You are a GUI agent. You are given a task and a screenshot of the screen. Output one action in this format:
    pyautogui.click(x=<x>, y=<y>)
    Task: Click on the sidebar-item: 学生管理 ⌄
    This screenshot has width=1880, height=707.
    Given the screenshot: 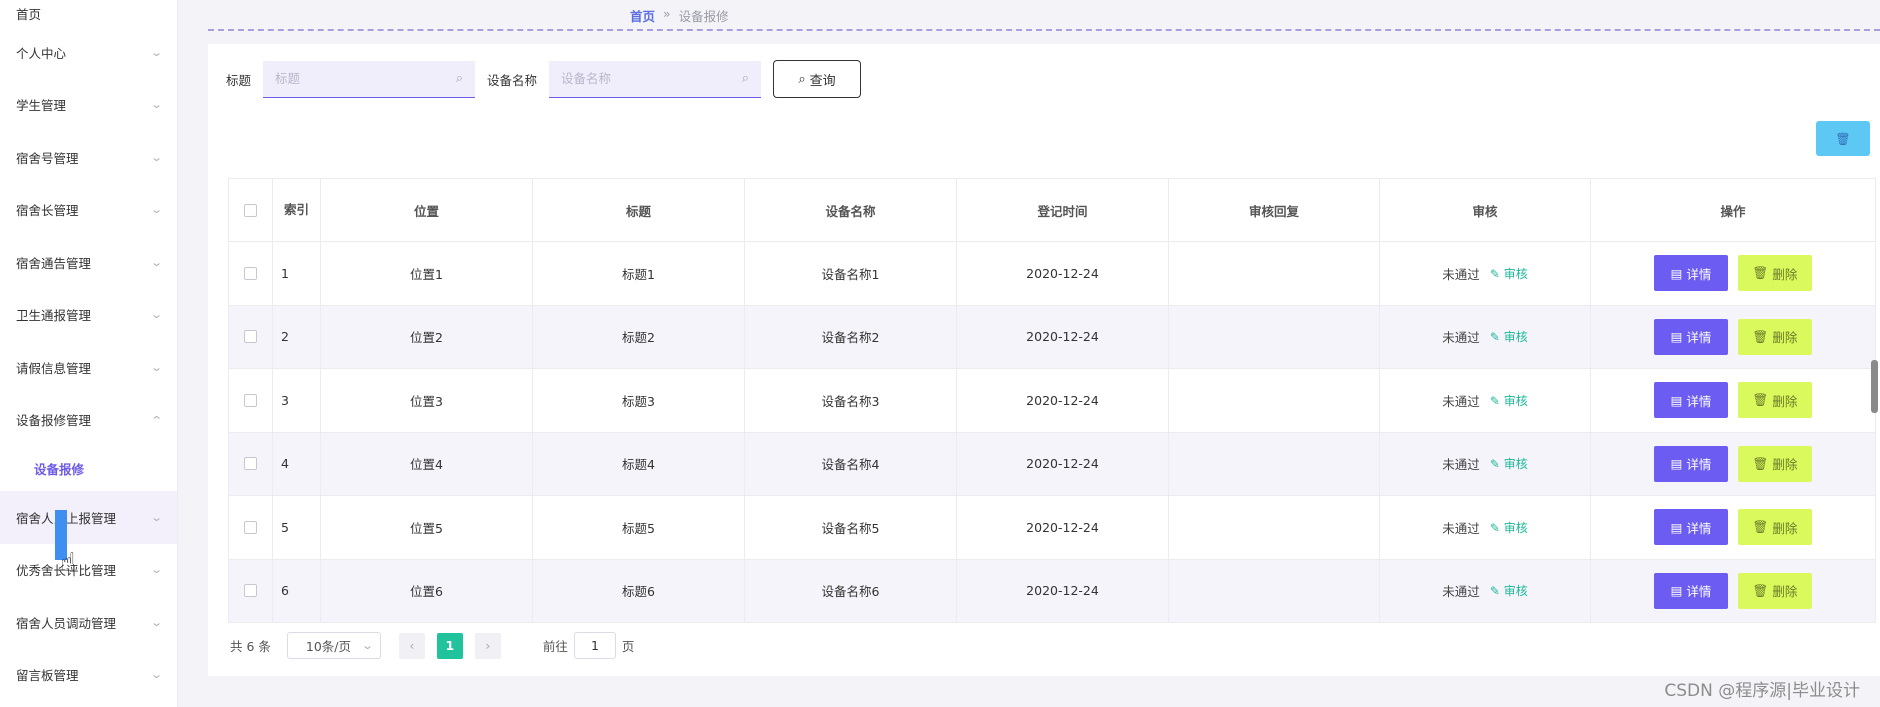 What is the action you would take?
    pyautogui.click(x=88, y=105)
    